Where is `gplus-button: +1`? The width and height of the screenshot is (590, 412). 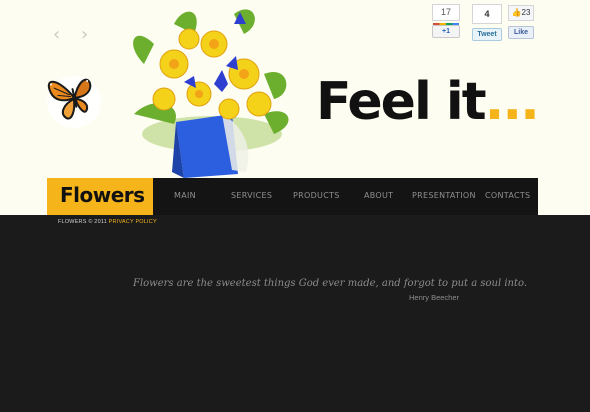 gplus-button: +1 is located at coordinates (446, 30).